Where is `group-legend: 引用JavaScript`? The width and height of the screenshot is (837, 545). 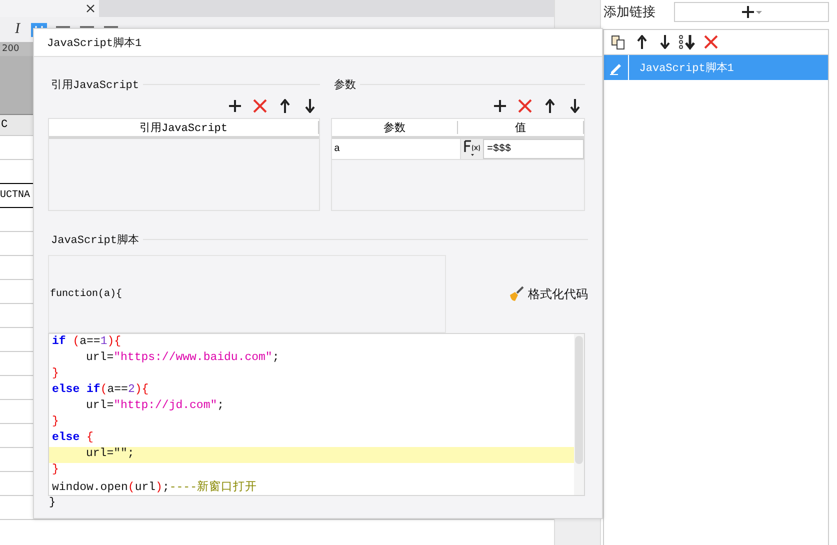
group-legend: 引用JavaScript is located at coordinates (94, 84).